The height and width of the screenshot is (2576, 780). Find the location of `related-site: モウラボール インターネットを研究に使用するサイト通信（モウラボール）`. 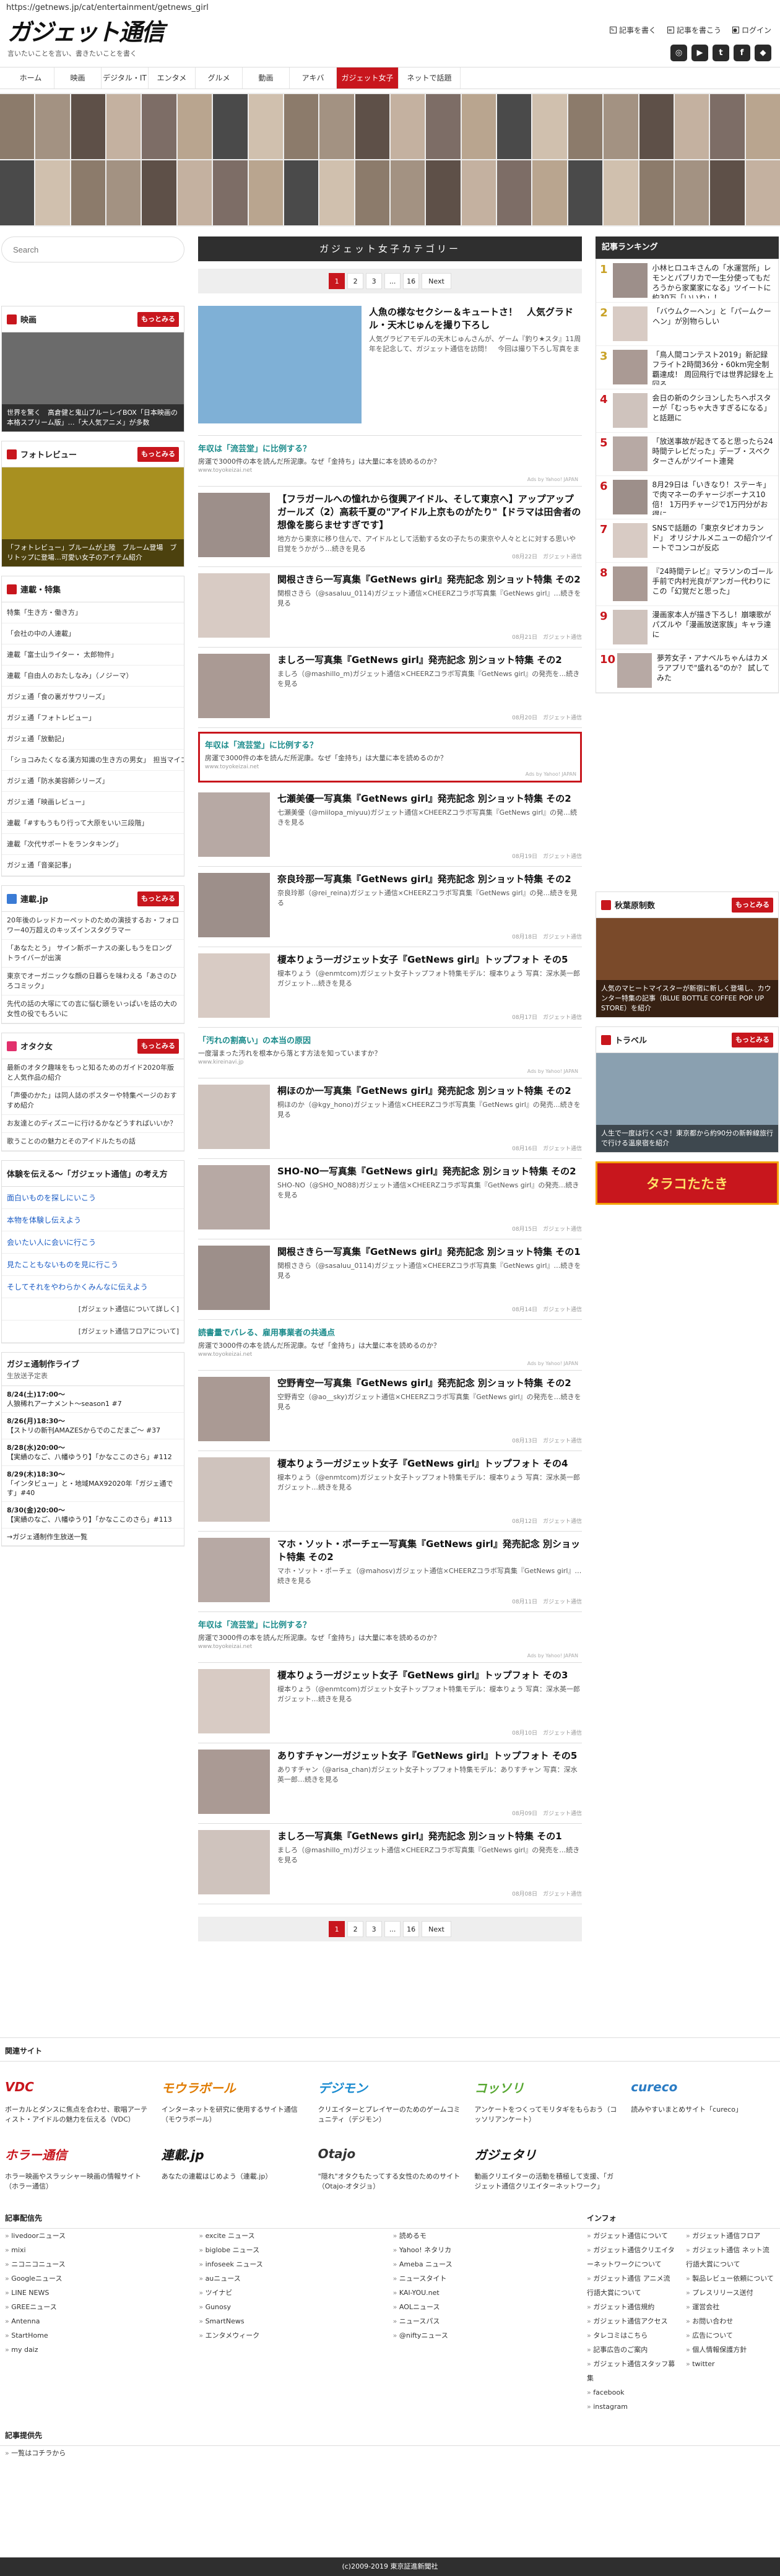

related-site: モウラボール インターネットを研究に使用するサイト通信（モウラボール） is located at coordinates (234, 2098).